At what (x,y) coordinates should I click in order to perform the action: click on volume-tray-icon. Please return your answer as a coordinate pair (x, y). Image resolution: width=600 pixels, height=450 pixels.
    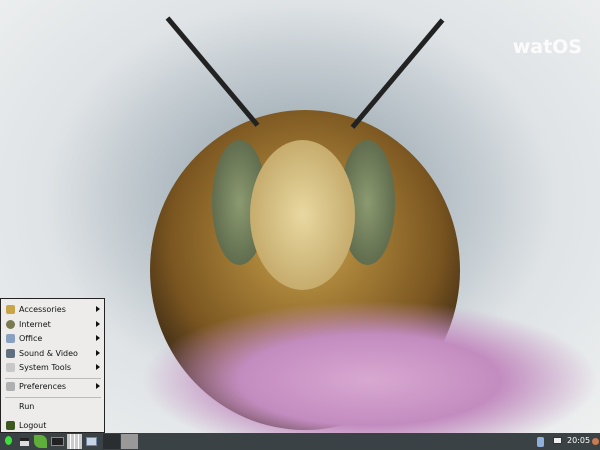
    Looking at the image, I should click on (595, 441).